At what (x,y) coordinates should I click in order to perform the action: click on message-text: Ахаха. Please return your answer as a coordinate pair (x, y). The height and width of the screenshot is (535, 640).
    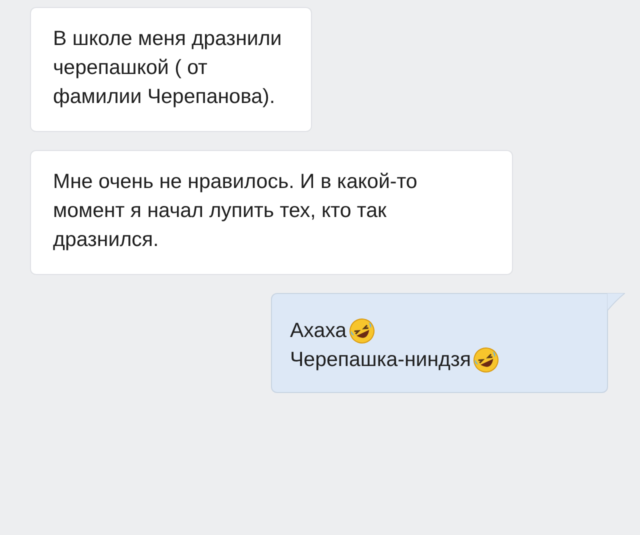
    Looking at the image, I should click on (318, 331).